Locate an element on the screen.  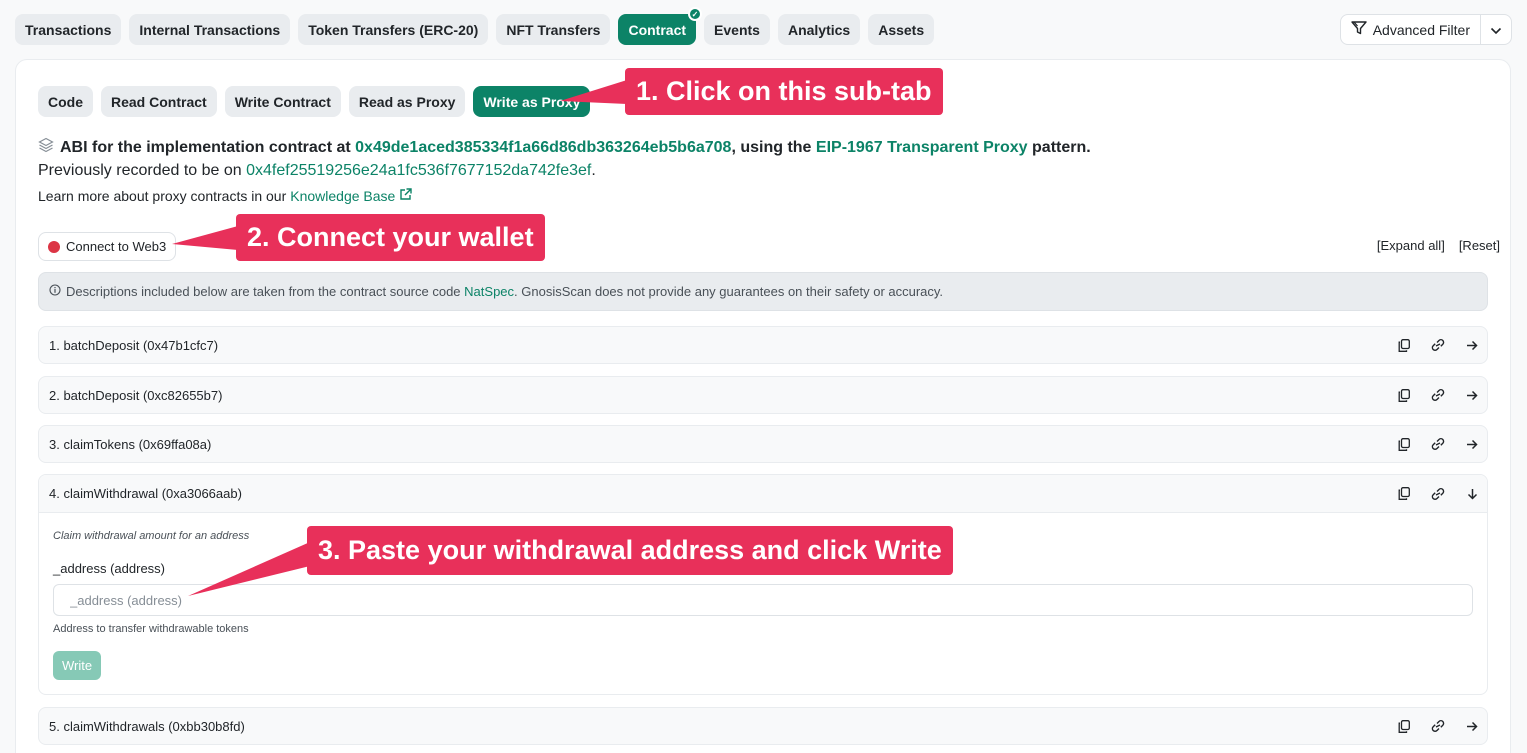
connect-web3-button: Connect to Web3 is located at coordinates (107, 246).